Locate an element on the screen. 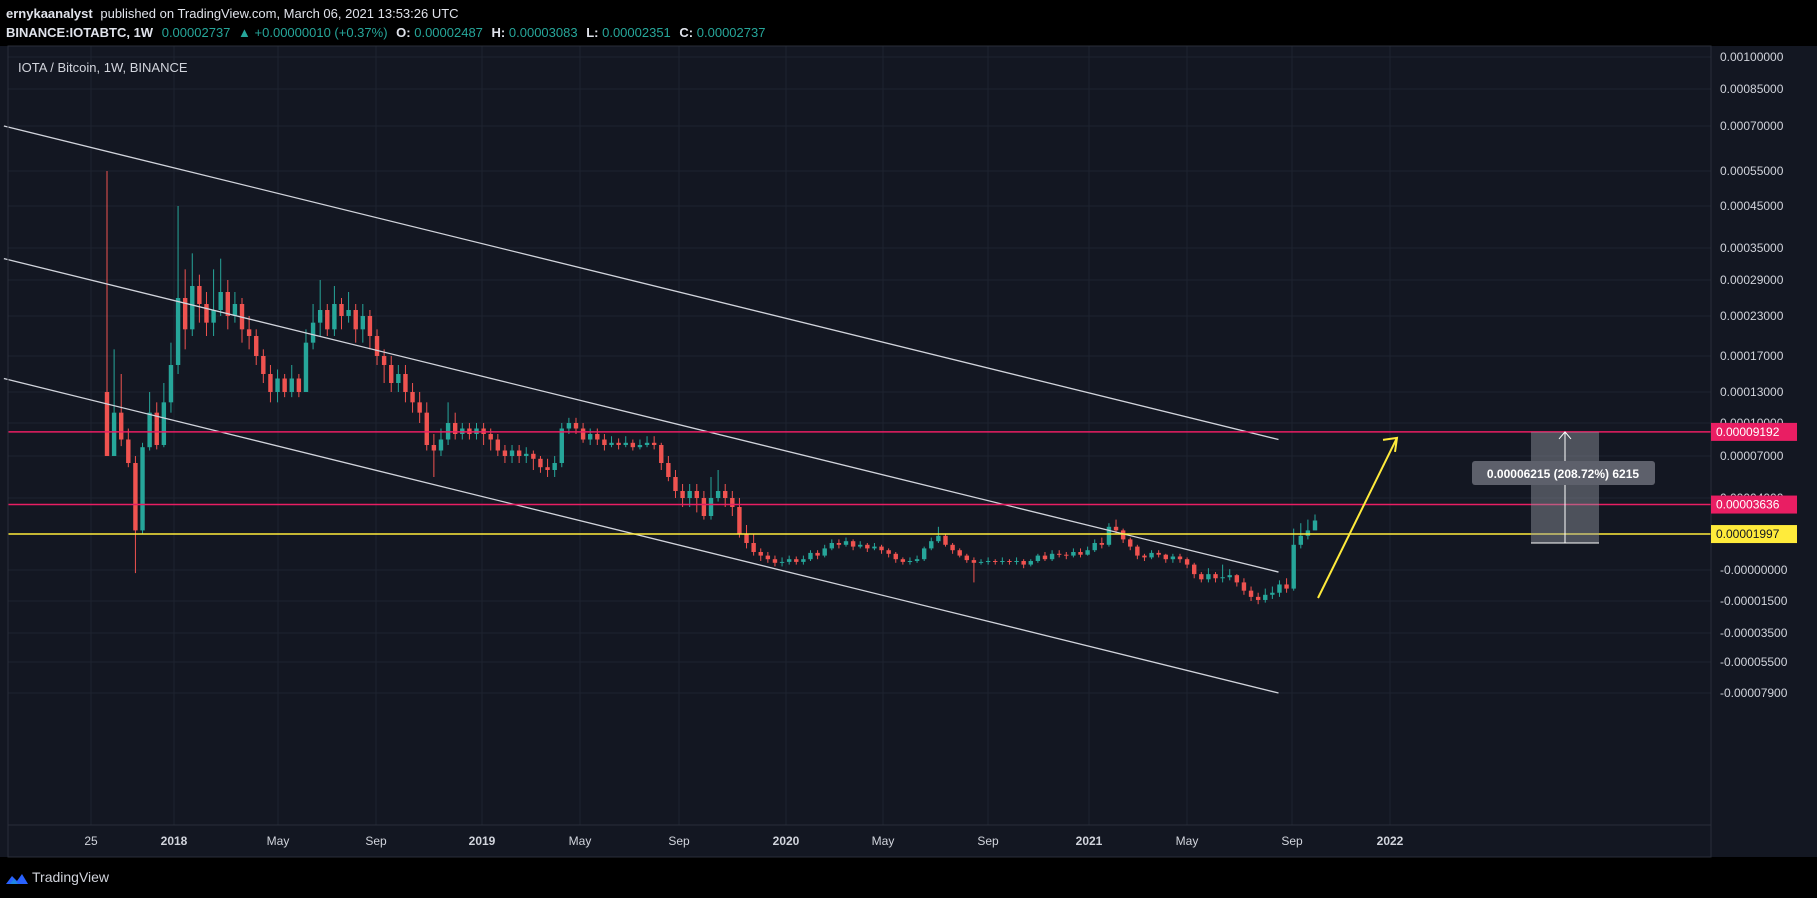  last-price: 0.00002737 is located at coordinates (196, 32).